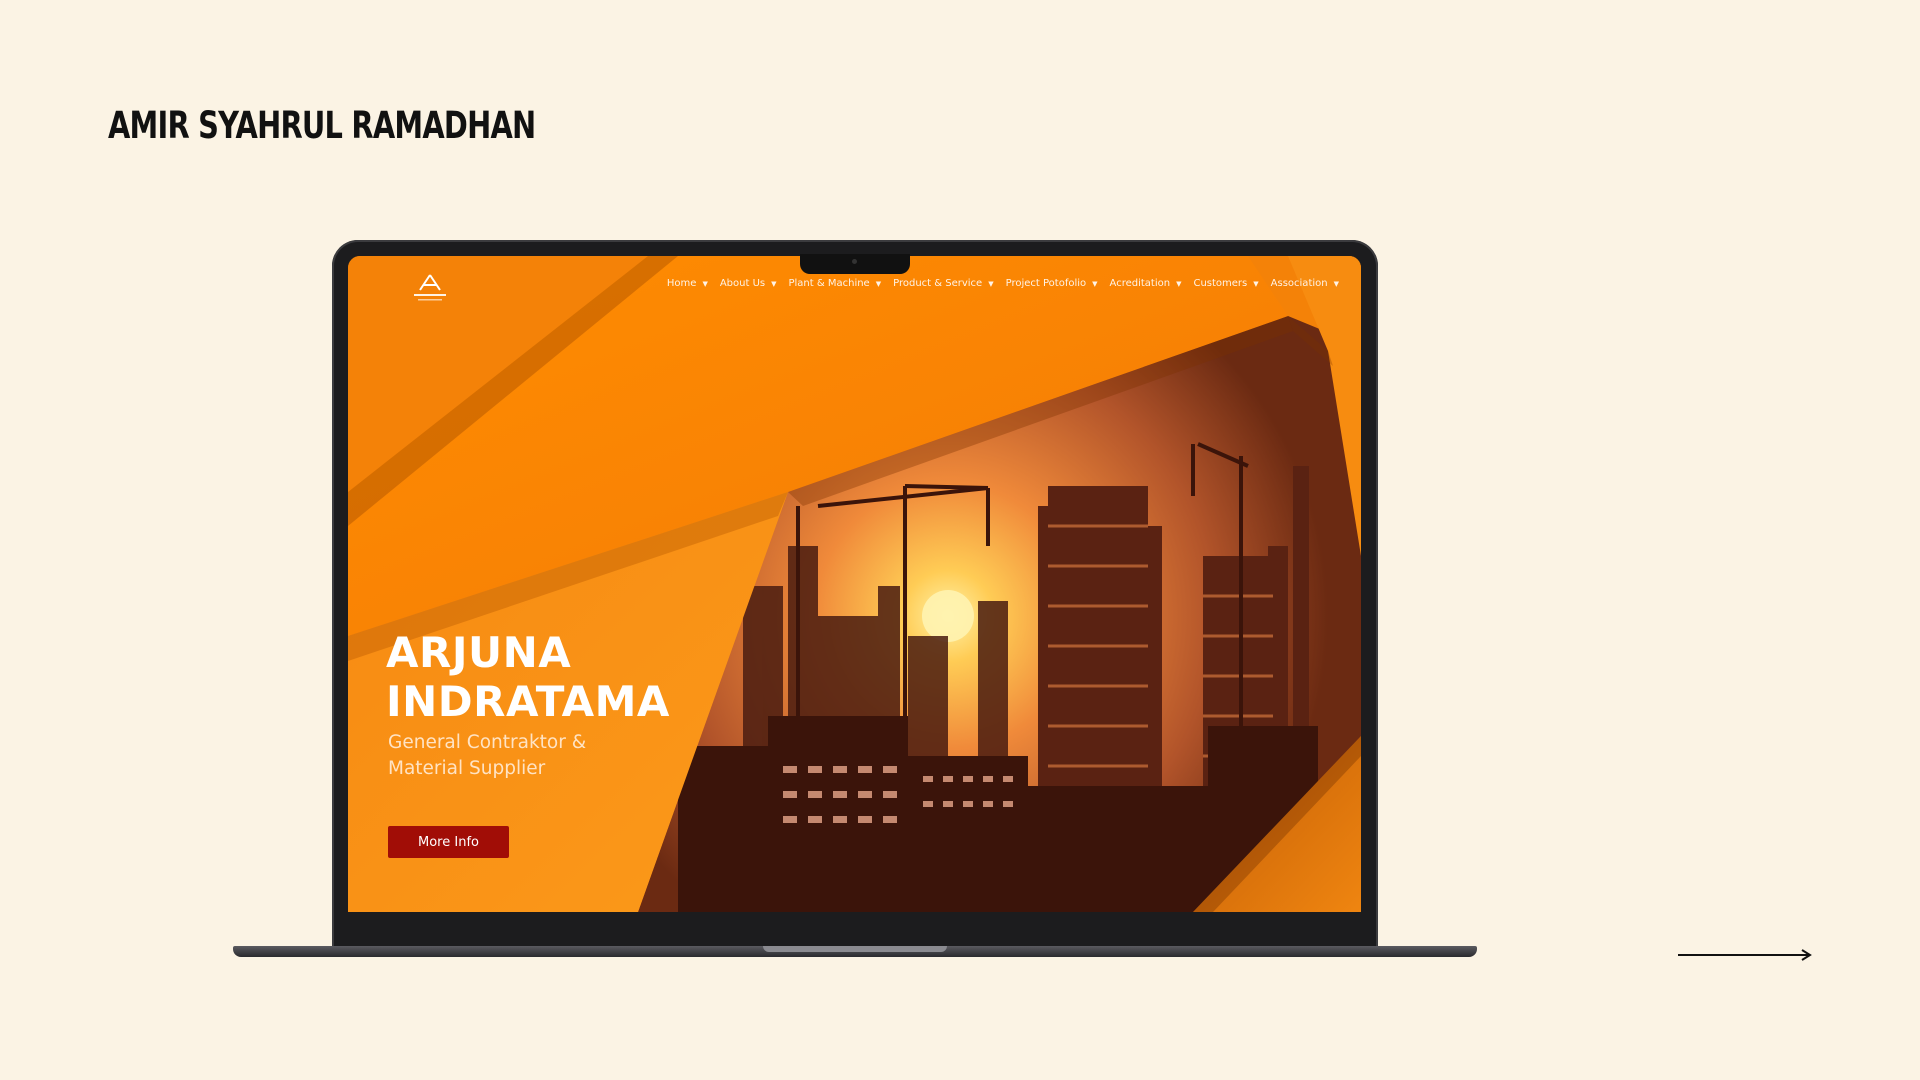  What do you see at coordinates (1046, 283) in the screenshot?
I see `nav-item-label: Project Potofolio` at bounding box center [1046, 283].